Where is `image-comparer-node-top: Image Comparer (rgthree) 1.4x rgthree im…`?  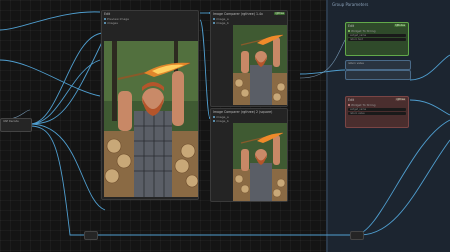 image-comparer-node-top: Image Comparer (rgthree) 1.4x rgthree im… is located at coordinates (249, 58).